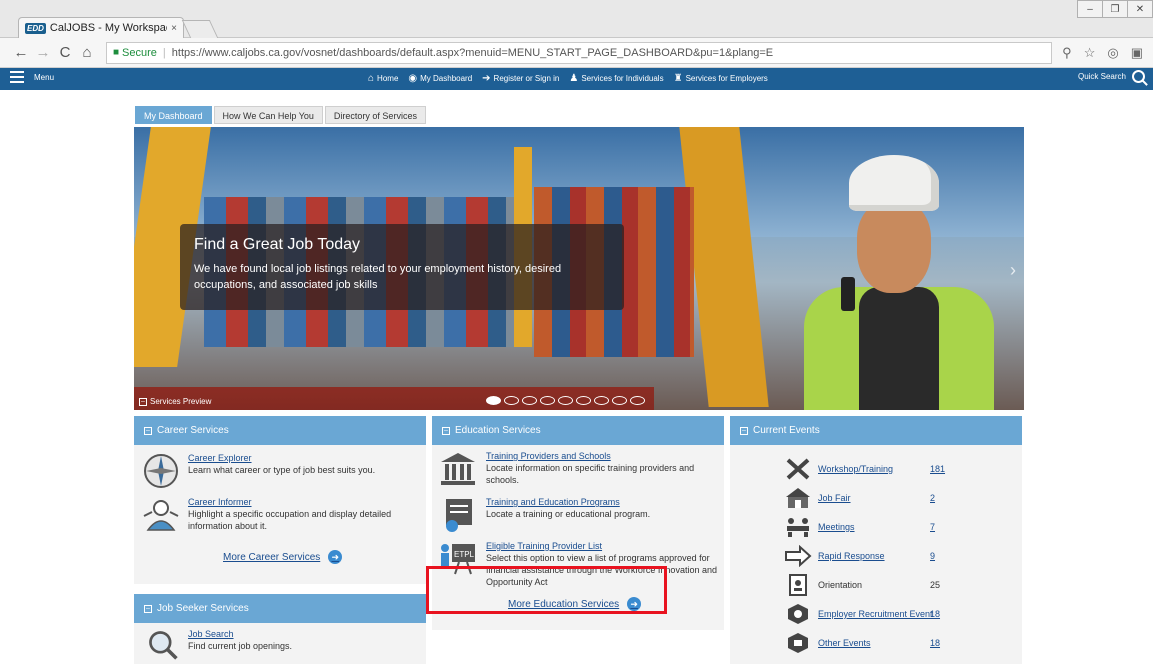 Image resolution: width=1153 pixels, height=664 pixels. Describe the element at coordinates (281, 458) in the screenshot. I see `career-explorer-link: Career Explorer` at that location.